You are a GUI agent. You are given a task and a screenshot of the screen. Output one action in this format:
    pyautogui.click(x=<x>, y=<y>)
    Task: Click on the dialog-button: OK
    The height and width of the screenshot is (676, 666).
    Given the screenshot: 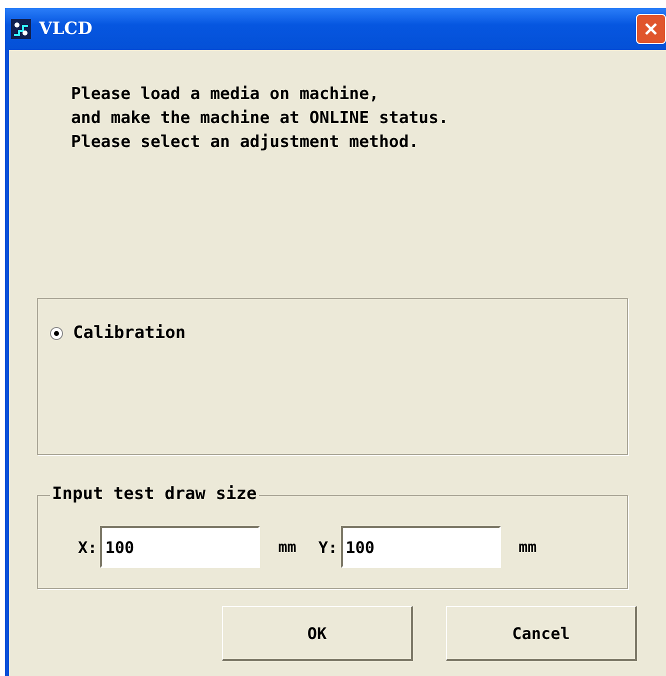 What is the action you would take?
    pyautogui.click(x=317, y=633)
    